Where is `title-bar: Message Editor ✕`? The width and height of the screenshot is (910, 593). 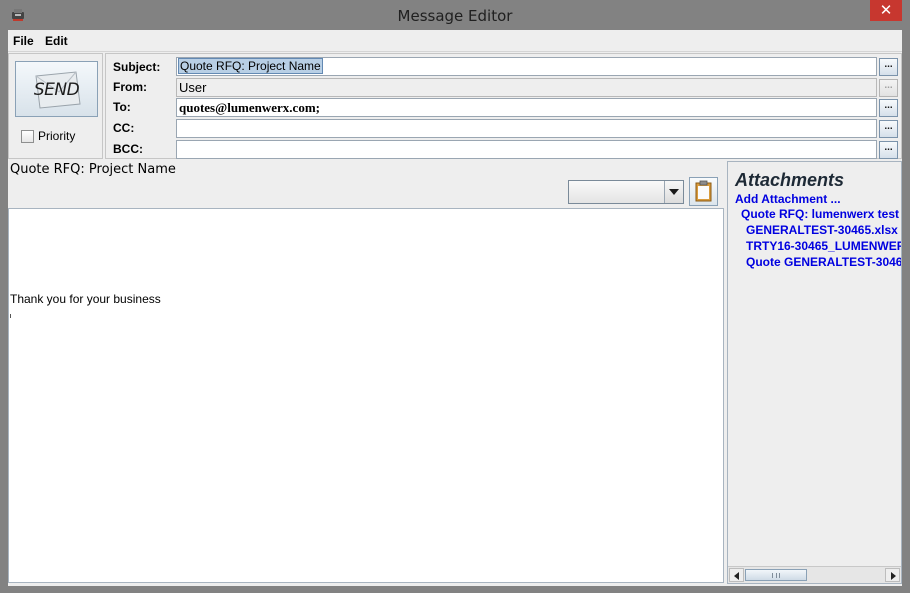
title-bar: Message Editor ✕ is located at coordinates (455, 15).